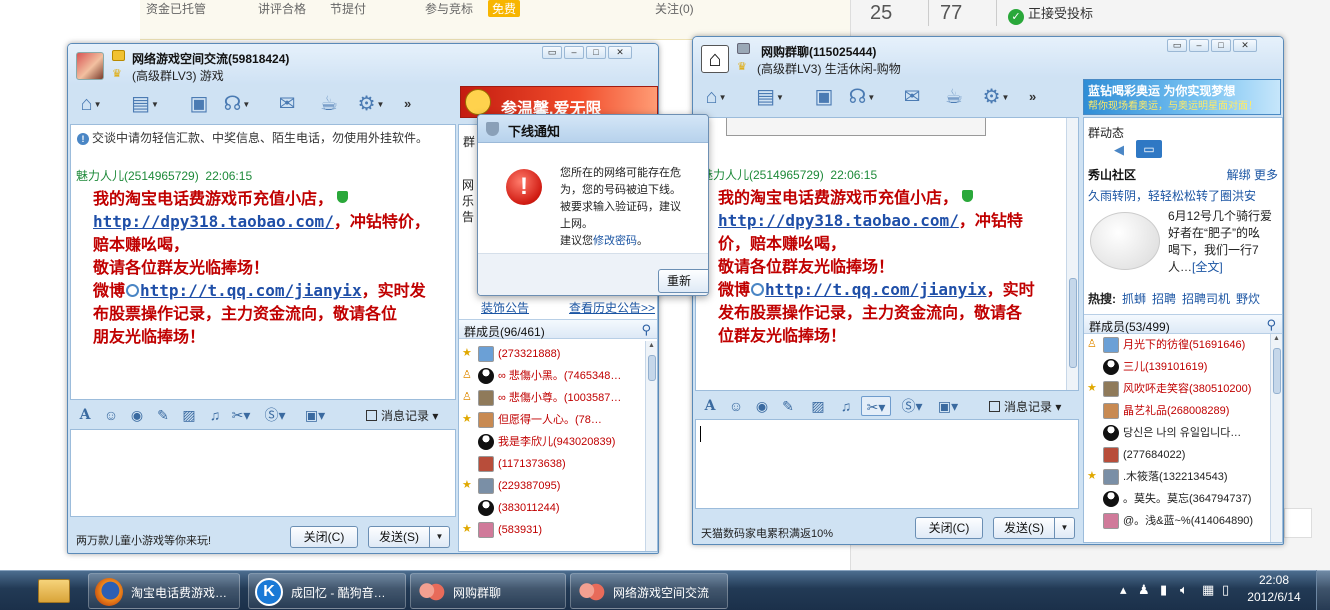 The height and width of the screenshot is (610, 1330). Describe the element at coordinates (954, 97) in the screenshot. I see `group-app-icon: ☕` at that location.